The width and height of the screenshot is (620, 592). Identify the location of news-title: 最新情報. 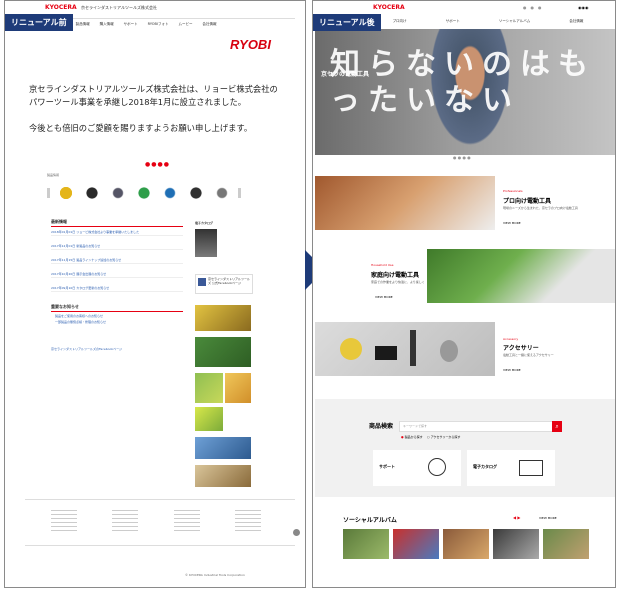
(59, 221).